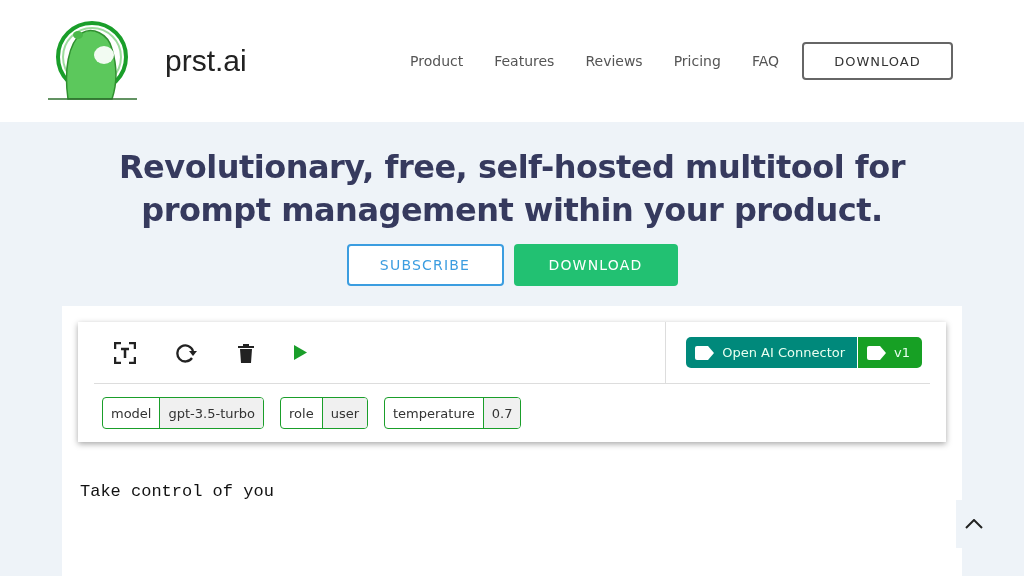 The width and height of the screenshot is (1024, 576). I want to click on parameter-value: 0.7, so click(501, 413).